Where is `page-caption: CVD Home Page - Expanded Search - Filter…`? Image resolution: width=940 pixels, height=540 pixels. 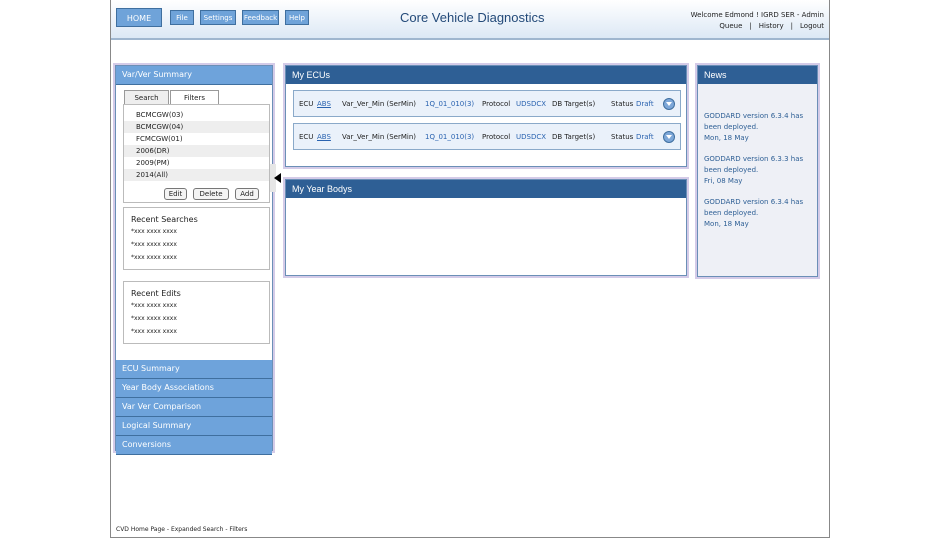
page-caption: CVD Home Page - Expanded Search - Filter… is located at coordinates (182, 529).